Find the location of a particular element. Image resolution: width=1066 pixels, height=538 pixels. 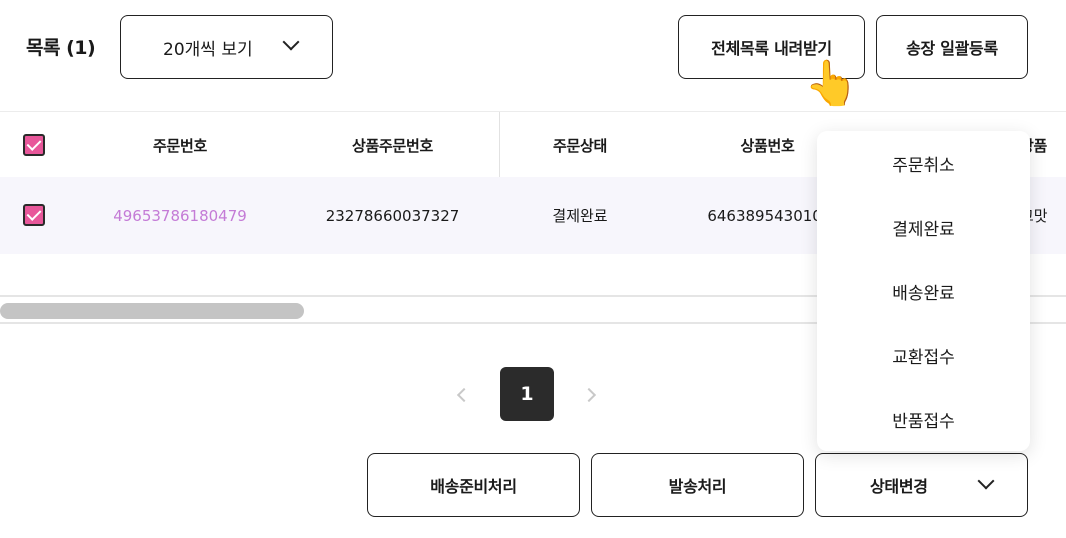

chevron-right-icon is located at coordinates (589, 395).